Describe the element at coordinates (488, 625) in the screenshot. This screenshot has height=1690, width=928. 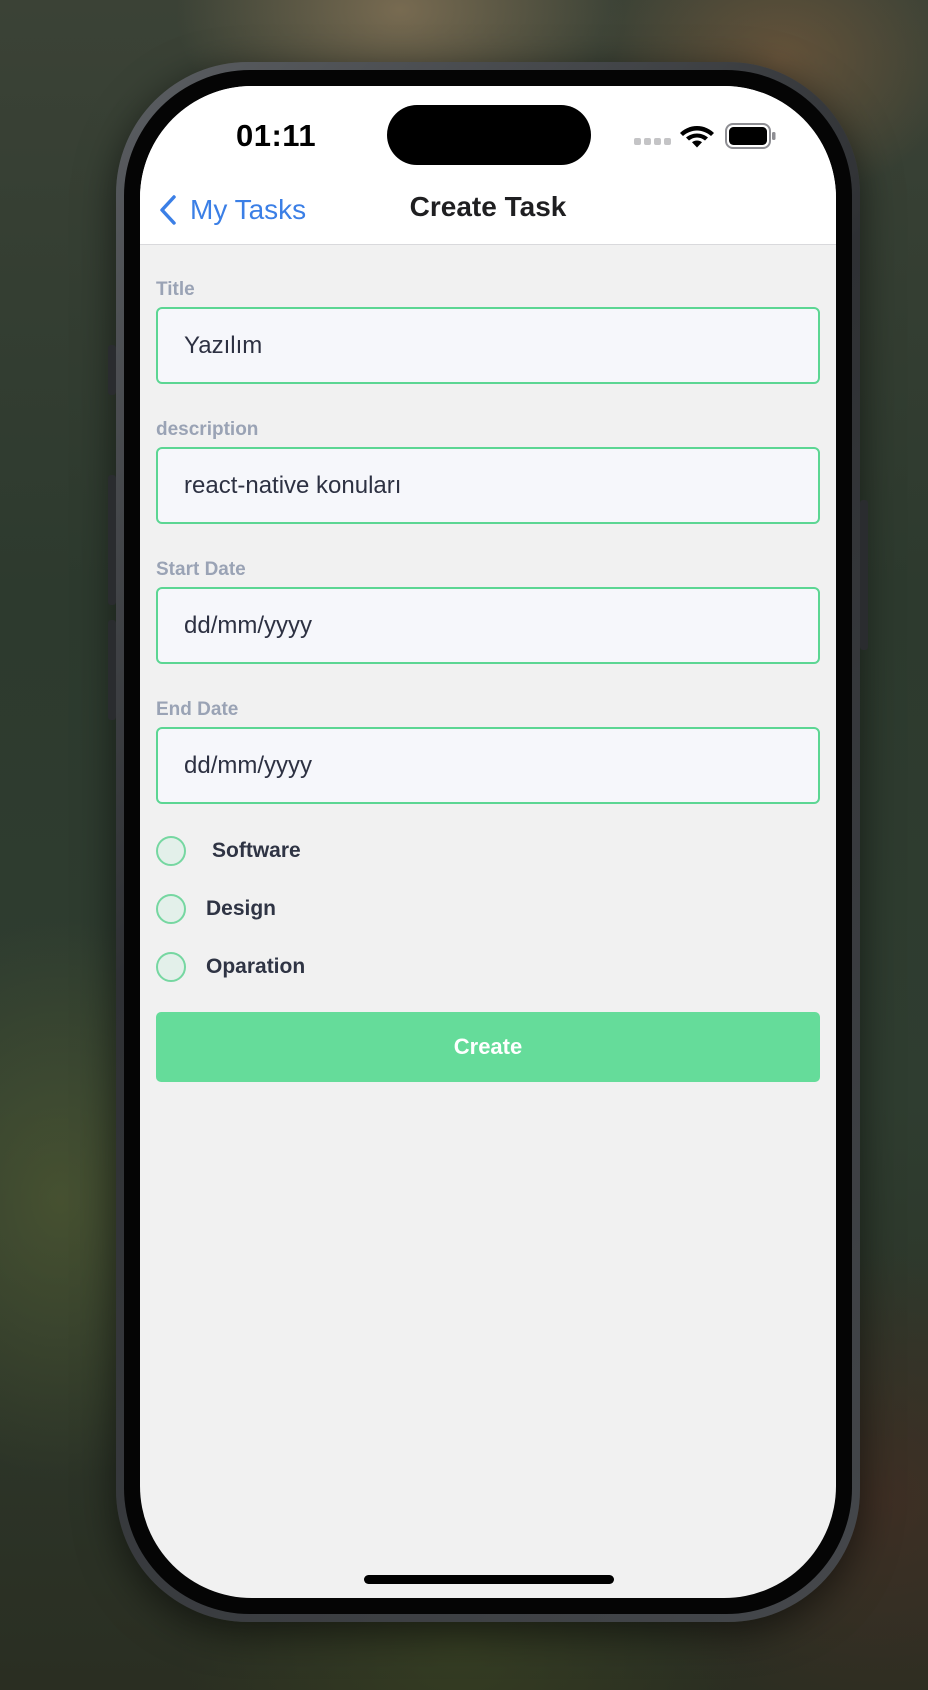
I see `start-date-input` at that location.